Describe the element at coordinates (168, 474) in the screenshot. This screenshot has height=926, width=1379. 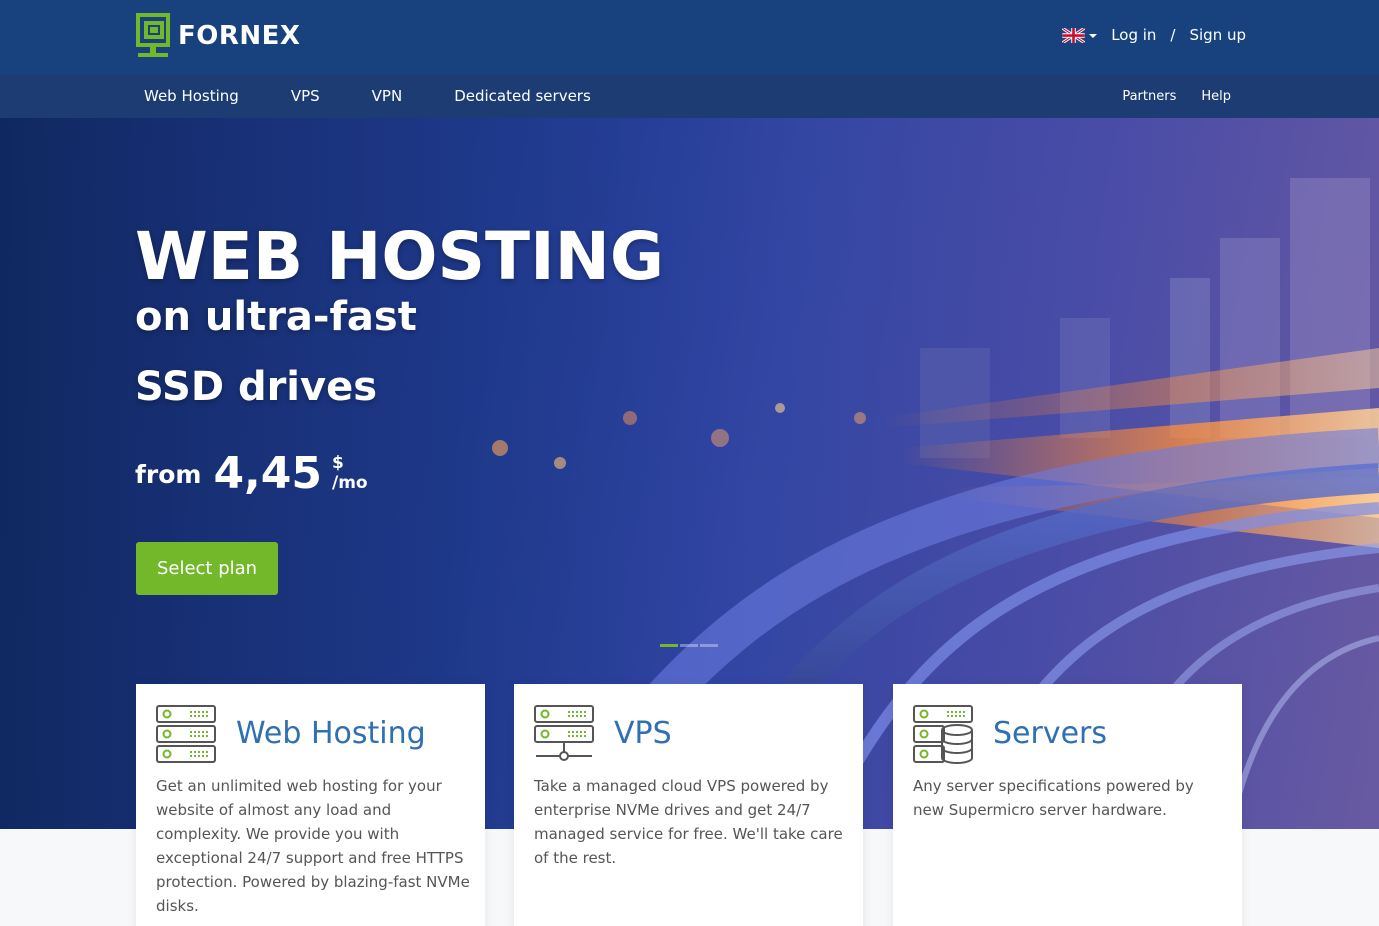
I see `price-prefix: from` at that location.